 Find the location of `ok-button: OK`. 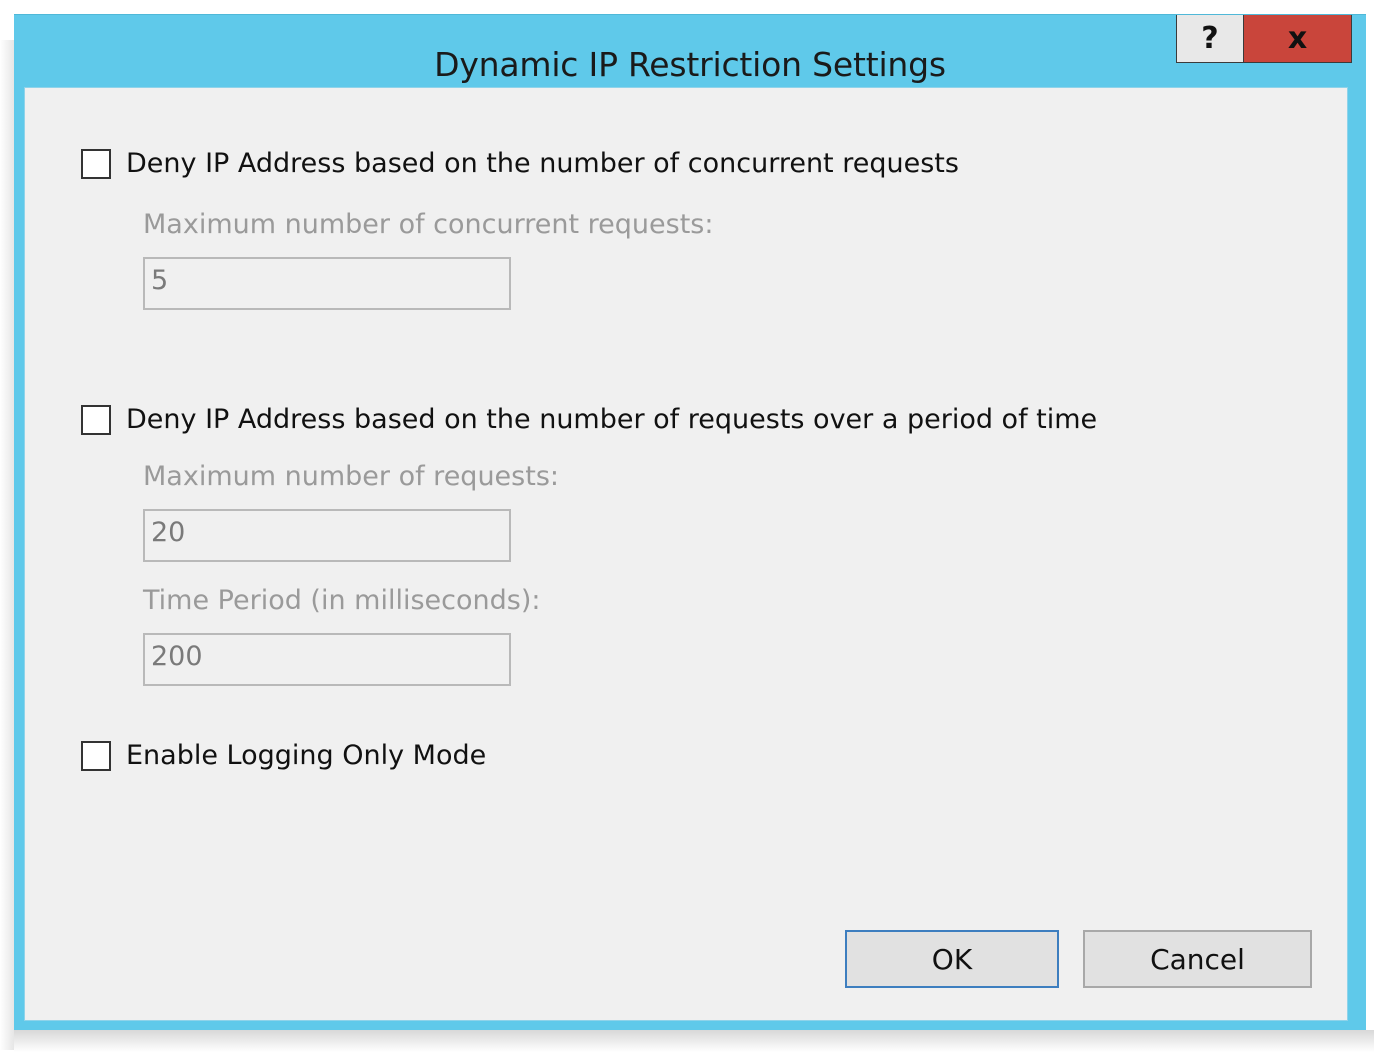

ok-button: OK is located at coordinates (952, 959).